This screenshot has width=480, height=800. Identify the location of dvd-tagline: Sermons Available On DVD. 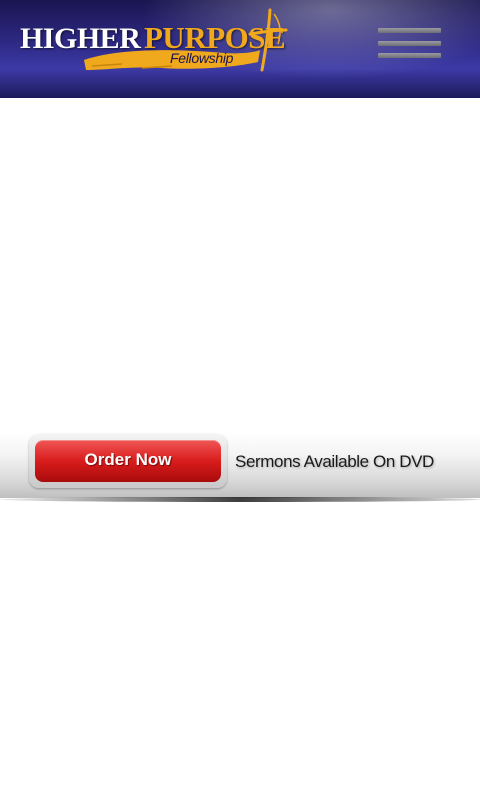
(334, 461).